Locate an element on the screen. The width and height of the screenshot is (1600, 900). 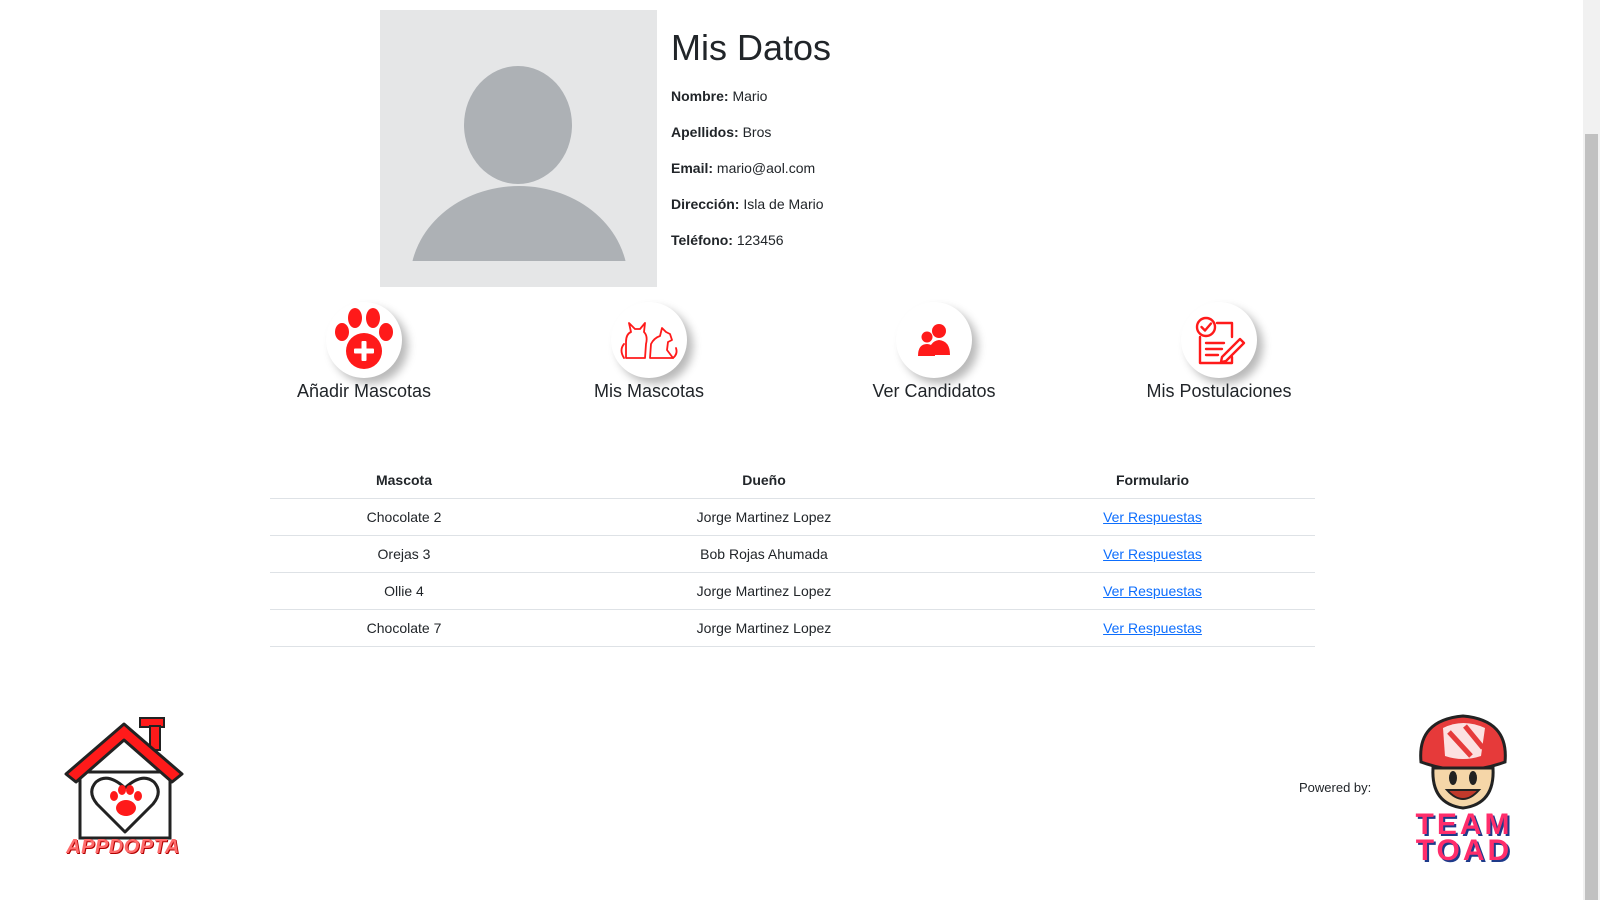
cell-mascota: Ollie 4 is located at coordinates (404, 591).